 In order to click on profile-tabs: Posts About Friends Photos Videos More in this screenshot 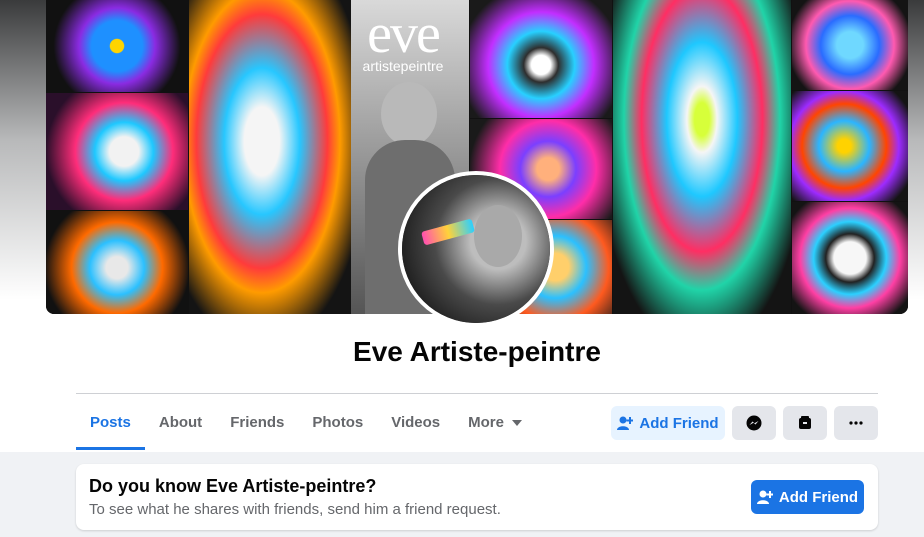, I will do `click(306, 427)`.